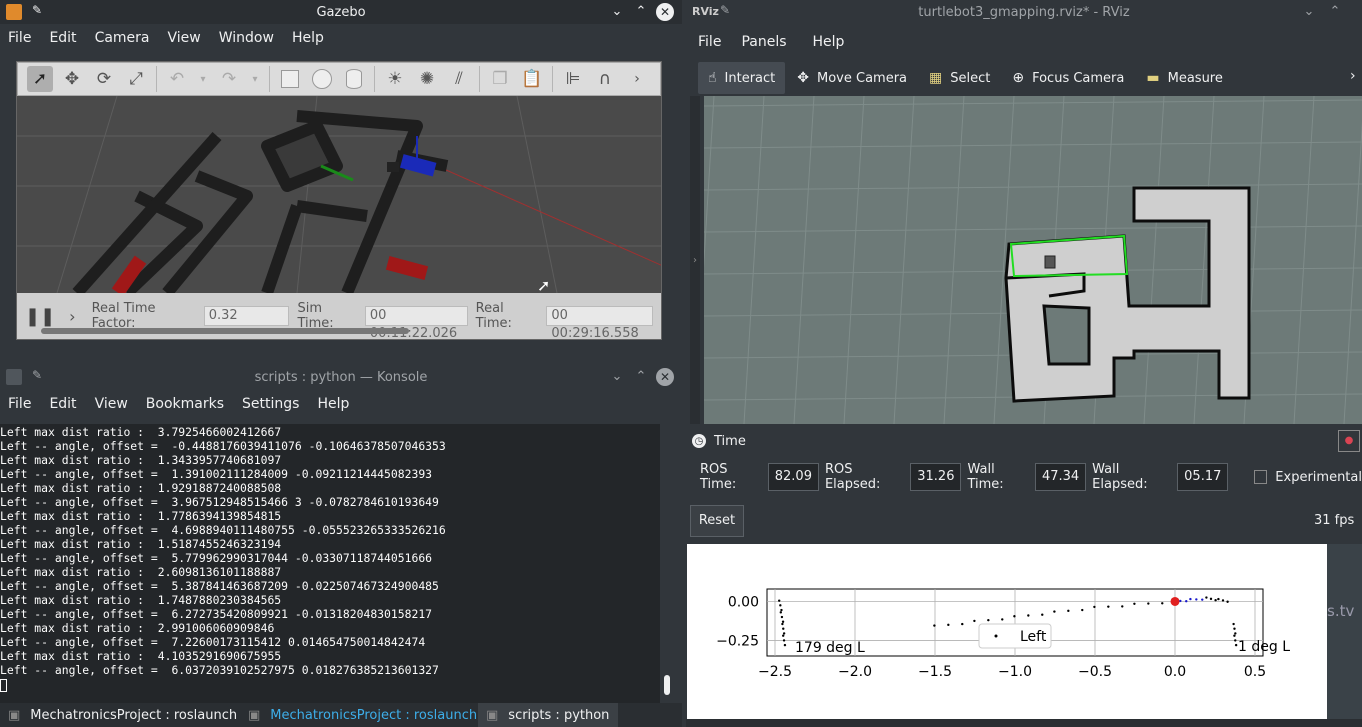 This screenshot has width=1362, height=727. Describe the element at coordinates (104, 79) in the screenshot. I see `rotate-icon: ⟳` at that location.